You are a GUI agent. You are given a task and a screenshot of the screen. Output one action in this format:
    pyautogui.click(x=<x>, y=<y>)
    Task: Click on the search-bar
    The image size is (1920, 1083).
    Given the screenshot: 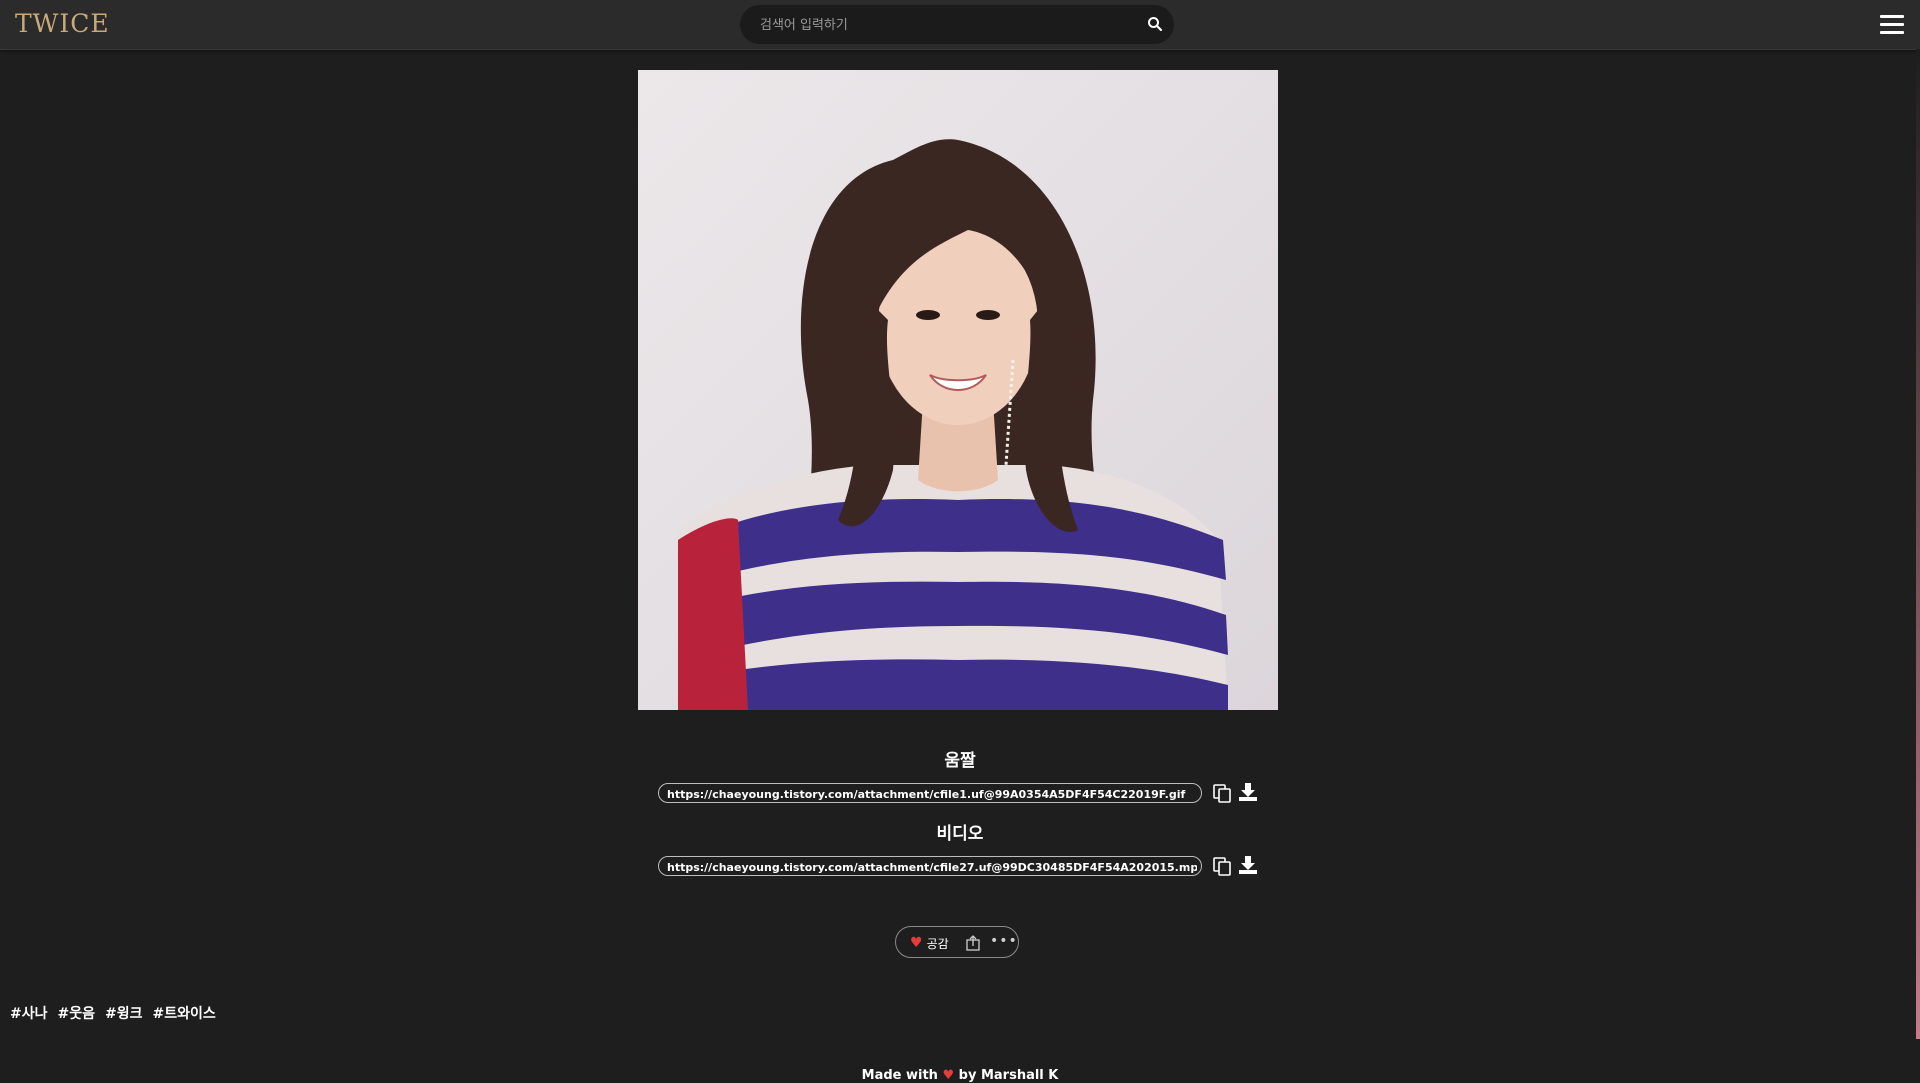 What is the action you would take?
    pyautogui.click(x=957, y=24)
    